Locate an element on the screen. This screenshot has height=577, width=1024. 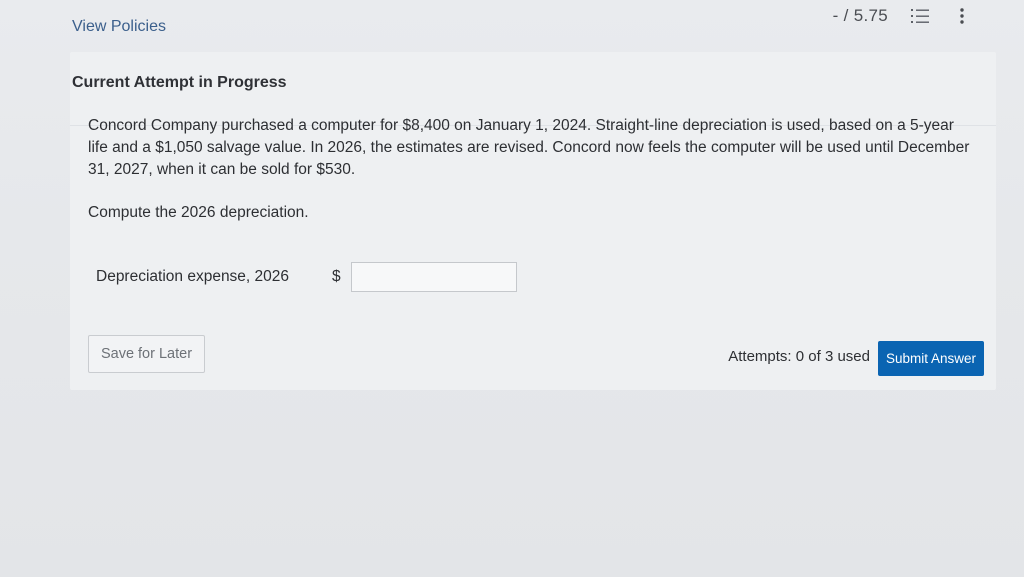
header-tools: - / 5.75 is located at coordinates (902, 16).